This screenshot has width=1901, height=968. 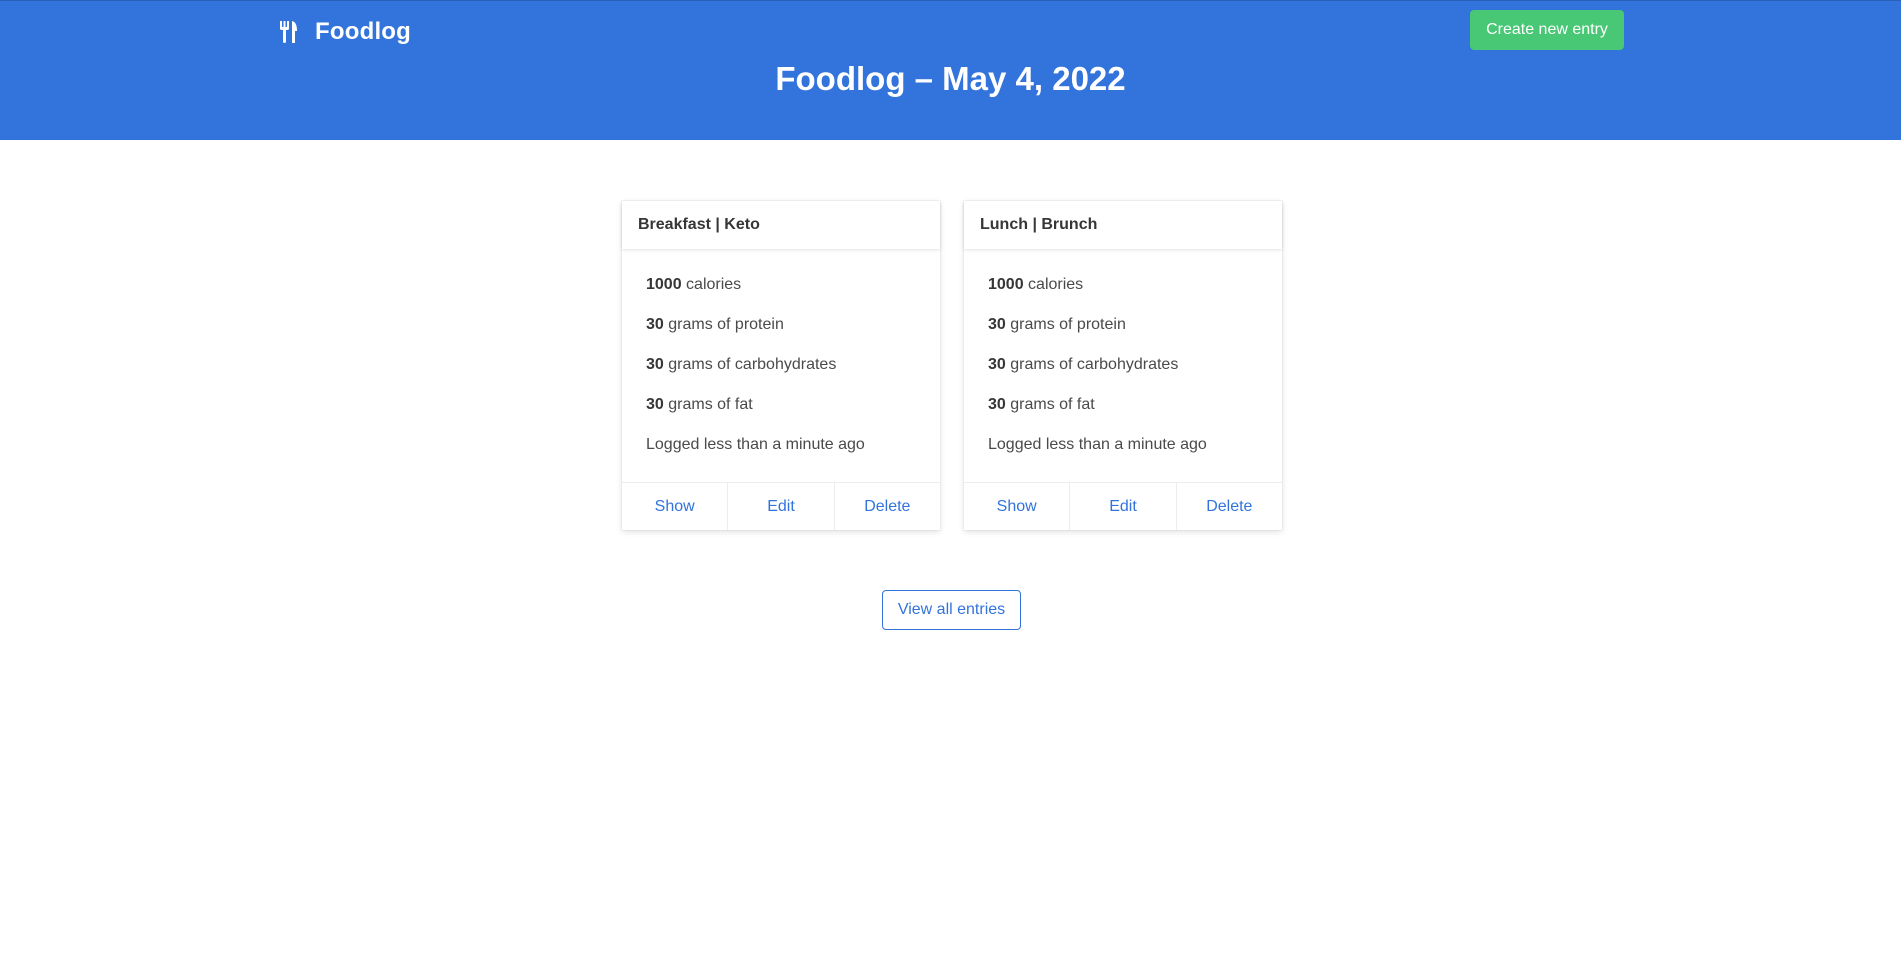 I want to click on utensils-icon, so click(x=289, y=32).